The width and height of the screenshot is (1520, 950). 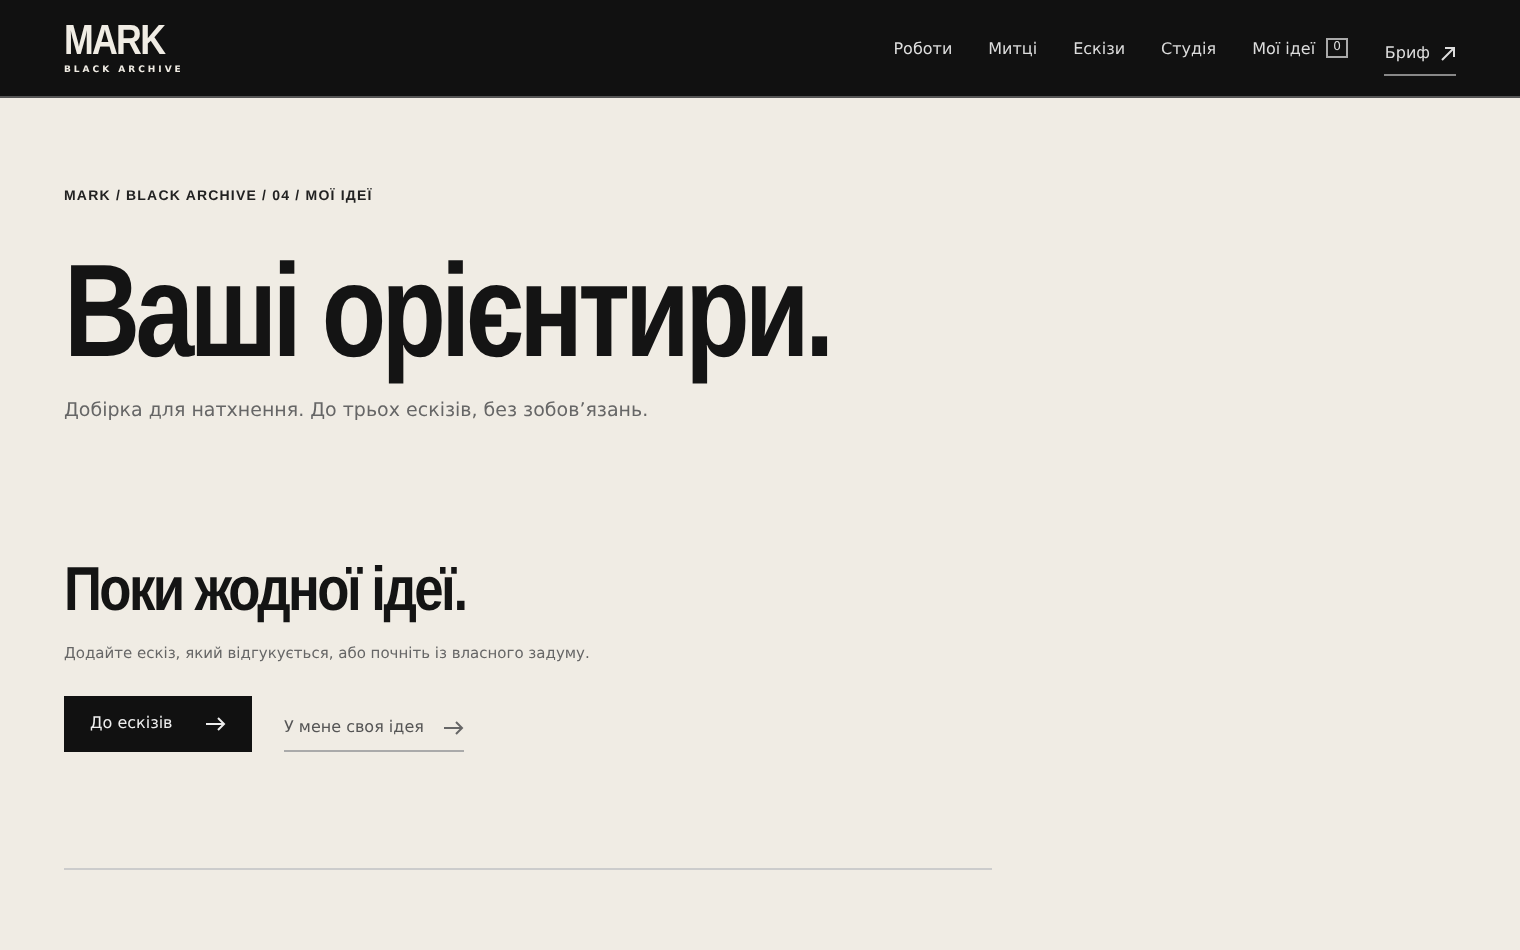 What do you see at coordinates (115, 41) in the screenshot?
I see `logo: MARK` at bounding box center [115, 41].